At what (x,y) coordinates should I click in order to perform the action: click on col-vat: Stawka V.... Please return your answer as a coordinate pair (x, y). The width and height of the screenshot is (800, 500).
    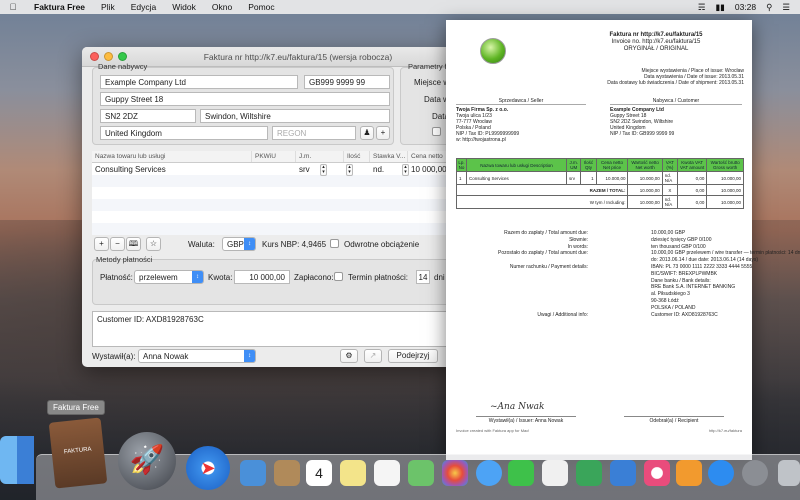
    Looking at the image, I should click on (389, 156).